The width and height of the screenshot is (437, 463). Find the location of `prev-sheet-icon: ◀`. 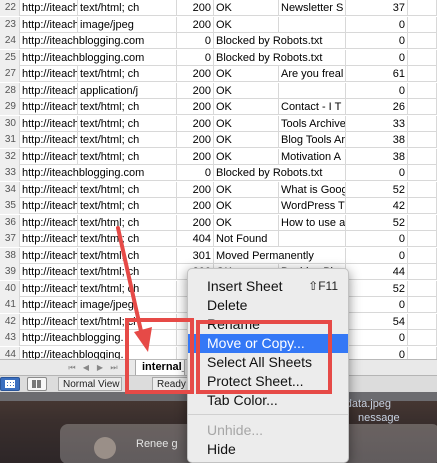

prev-sheet-icon: ◀ is located at coordinates (86, 368).